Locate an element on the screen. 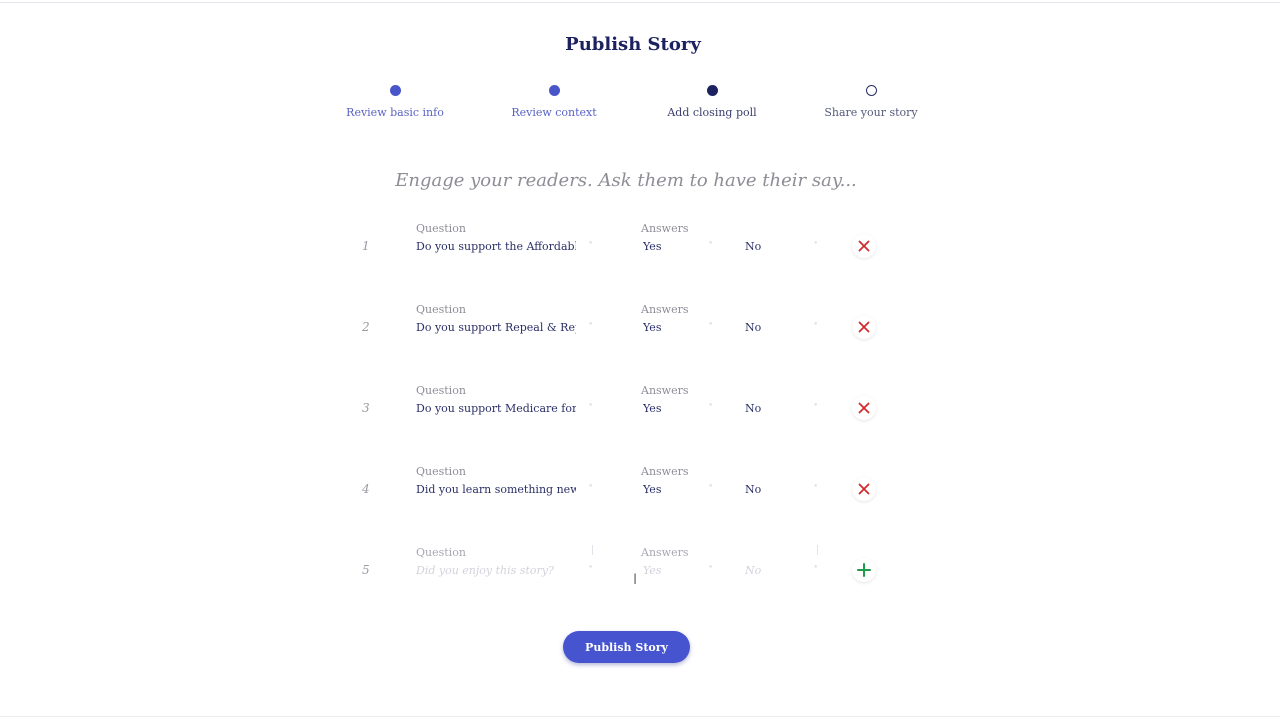  top-divider is located at coordinates (640, 2).